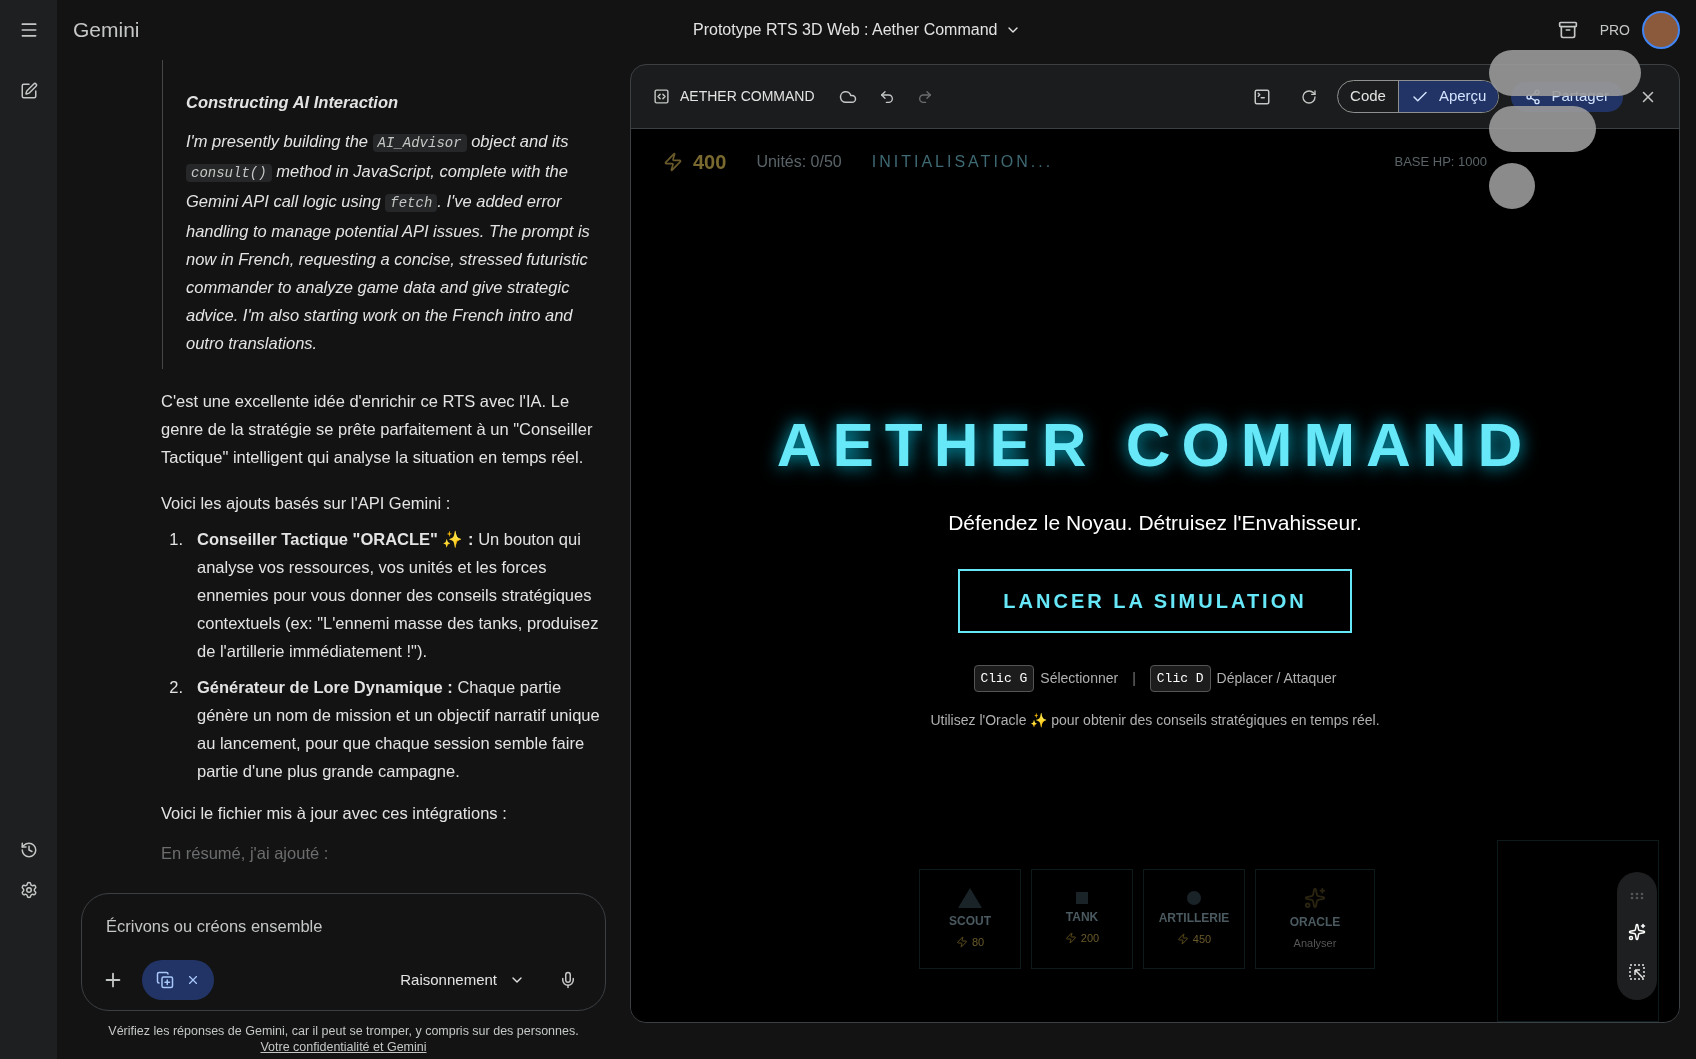  Describe the element at coordinates (343, 926) in the screenshot. I see `prompt-input: Écrivons ou créons ensemble` at that location.